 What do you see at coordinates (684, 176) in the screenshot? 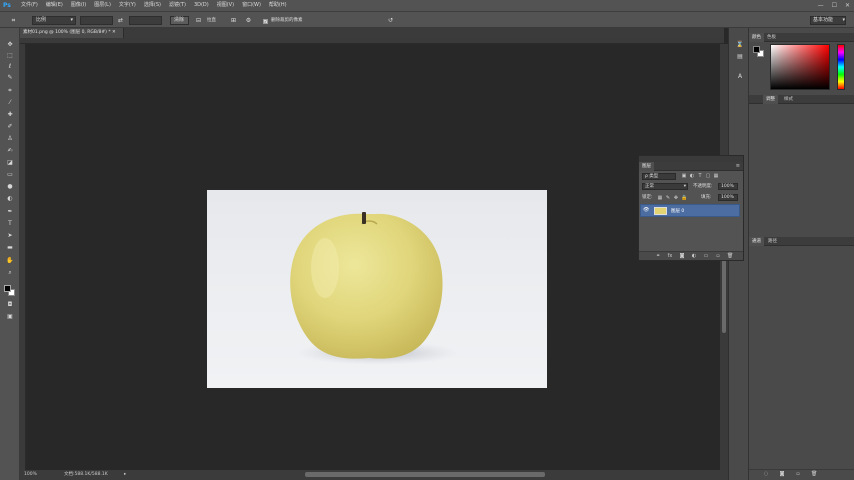
I see `filter-pixel-icon: ▣` at bounding box center [684, 176].